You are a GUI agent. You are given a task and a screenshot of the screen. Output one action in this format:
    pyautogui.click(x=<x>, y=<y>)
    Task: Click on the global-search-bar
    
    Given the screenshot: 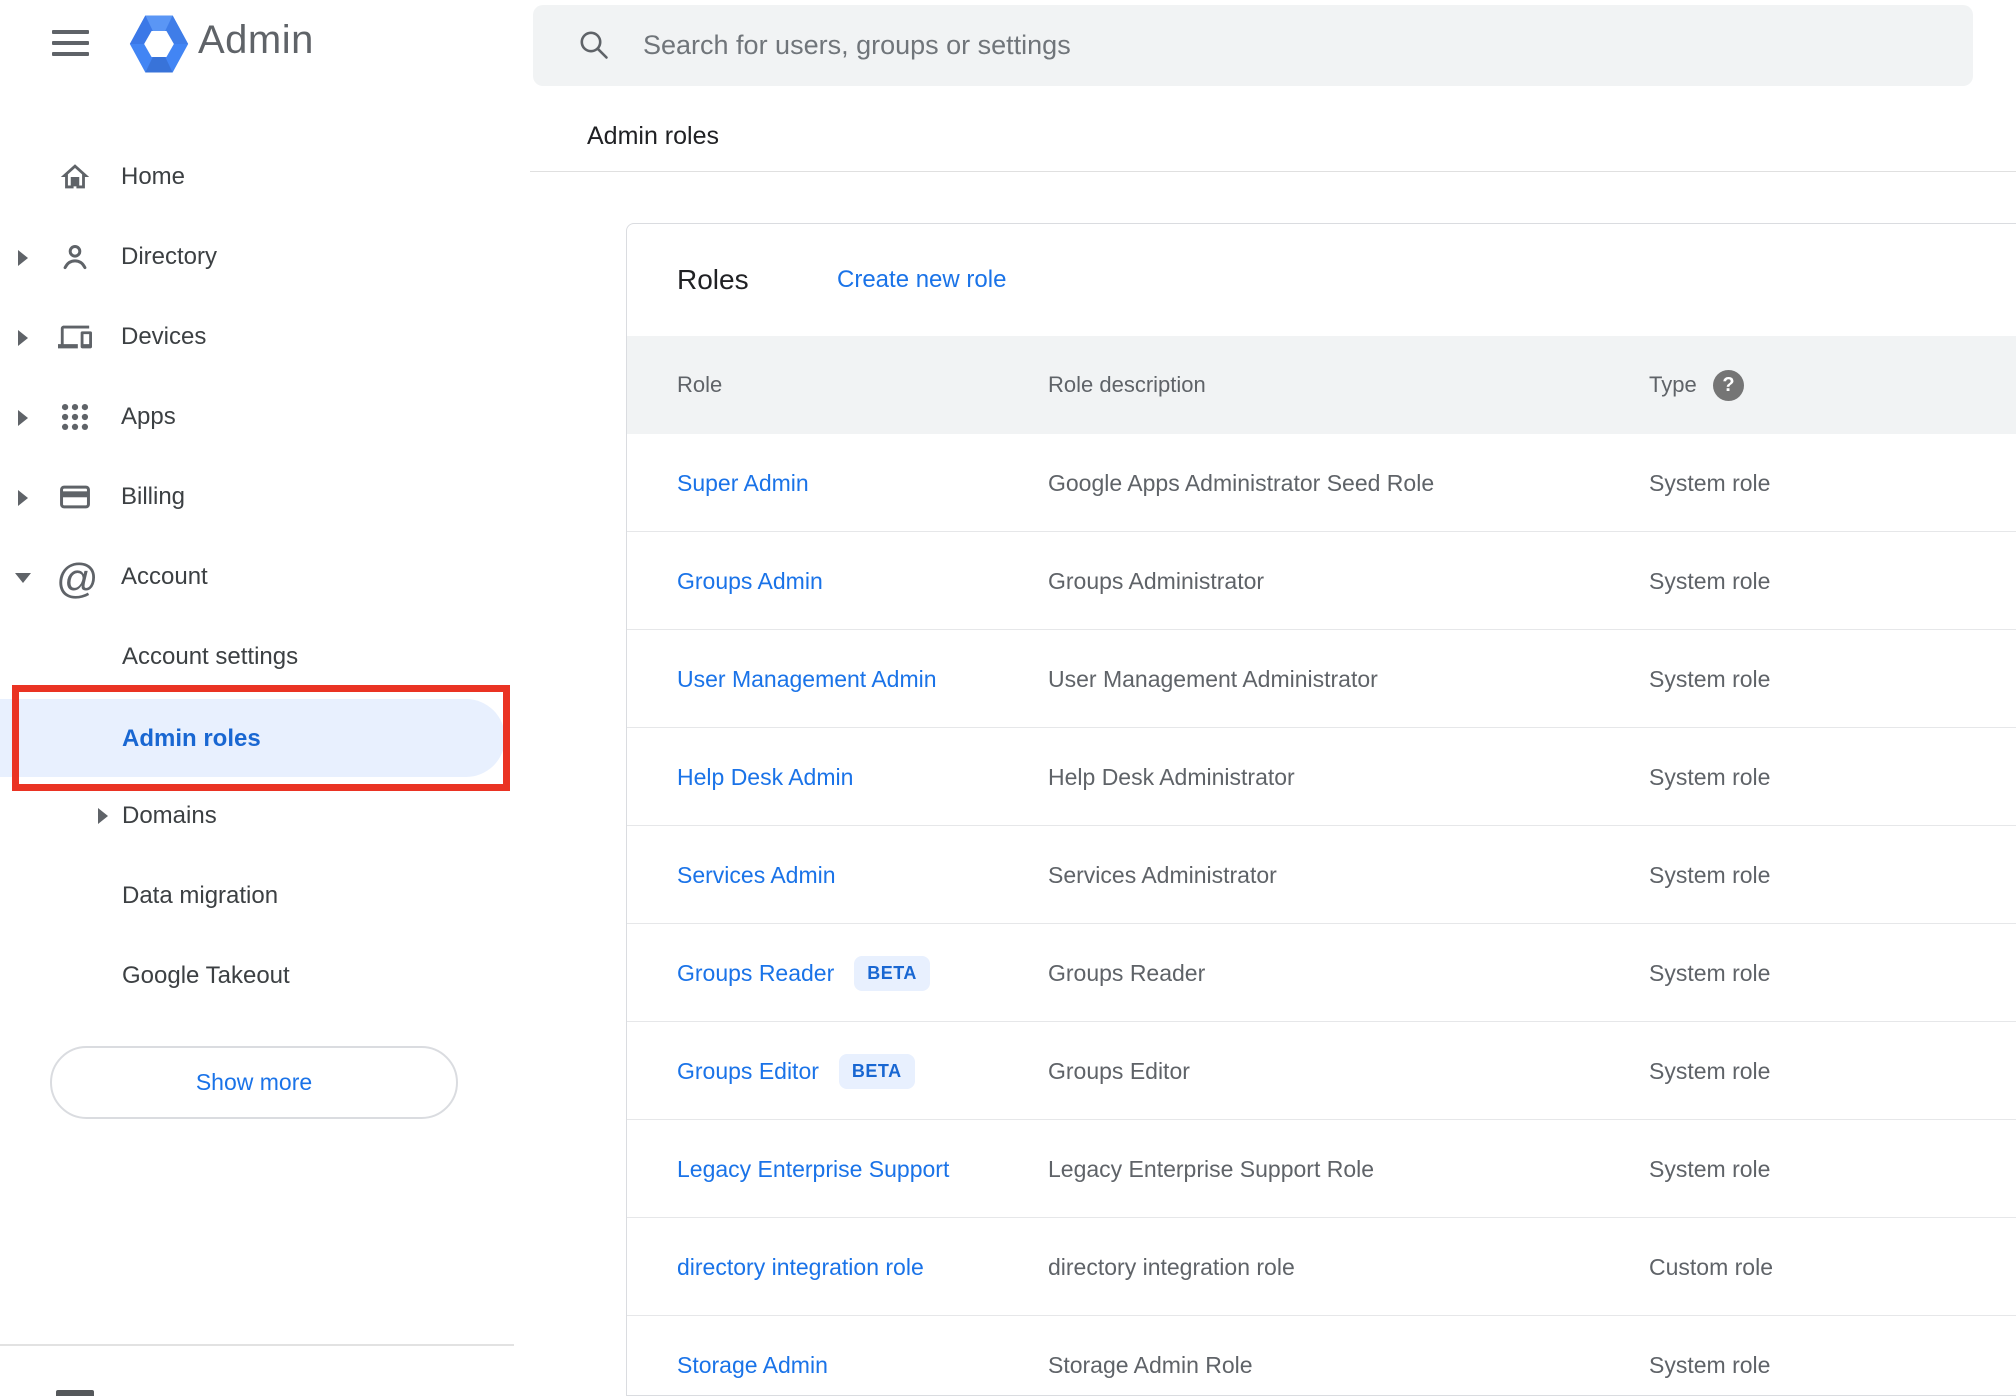 What is the action you would take?
    pyautogui.click(x=1253, y=45)
    